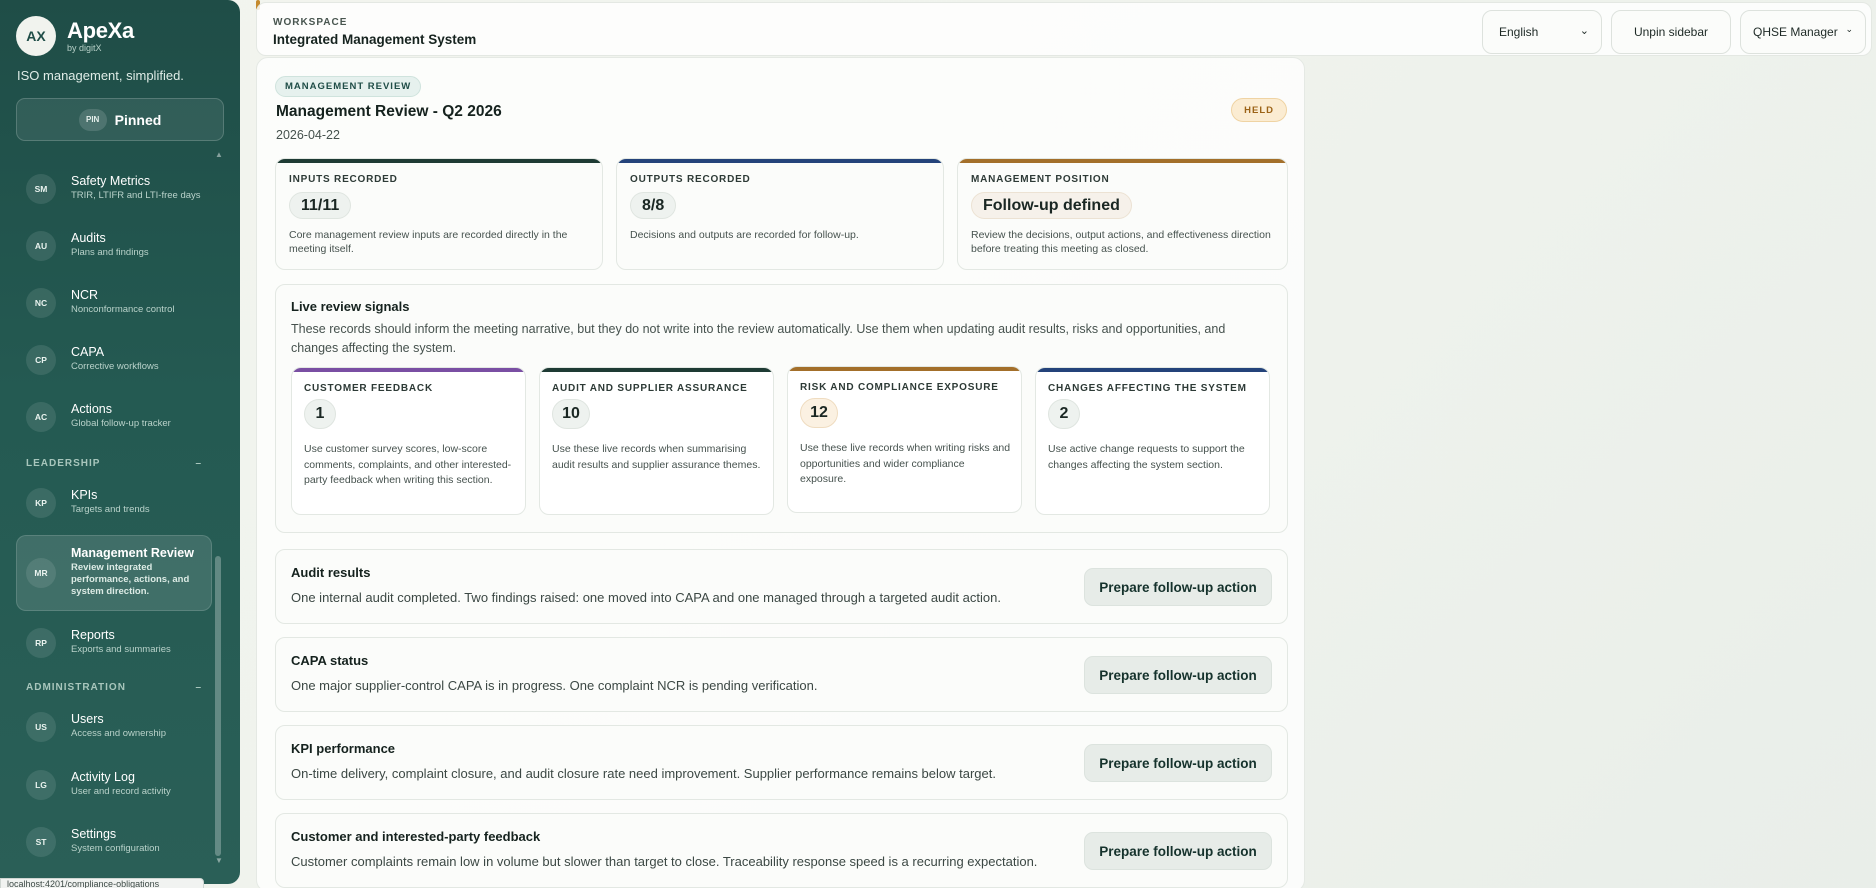 Image resolution: width=1876 pixels, height=888 pixels. I want to click on stat-label: MANAGEMENT POSITION, so click(1040, 179).